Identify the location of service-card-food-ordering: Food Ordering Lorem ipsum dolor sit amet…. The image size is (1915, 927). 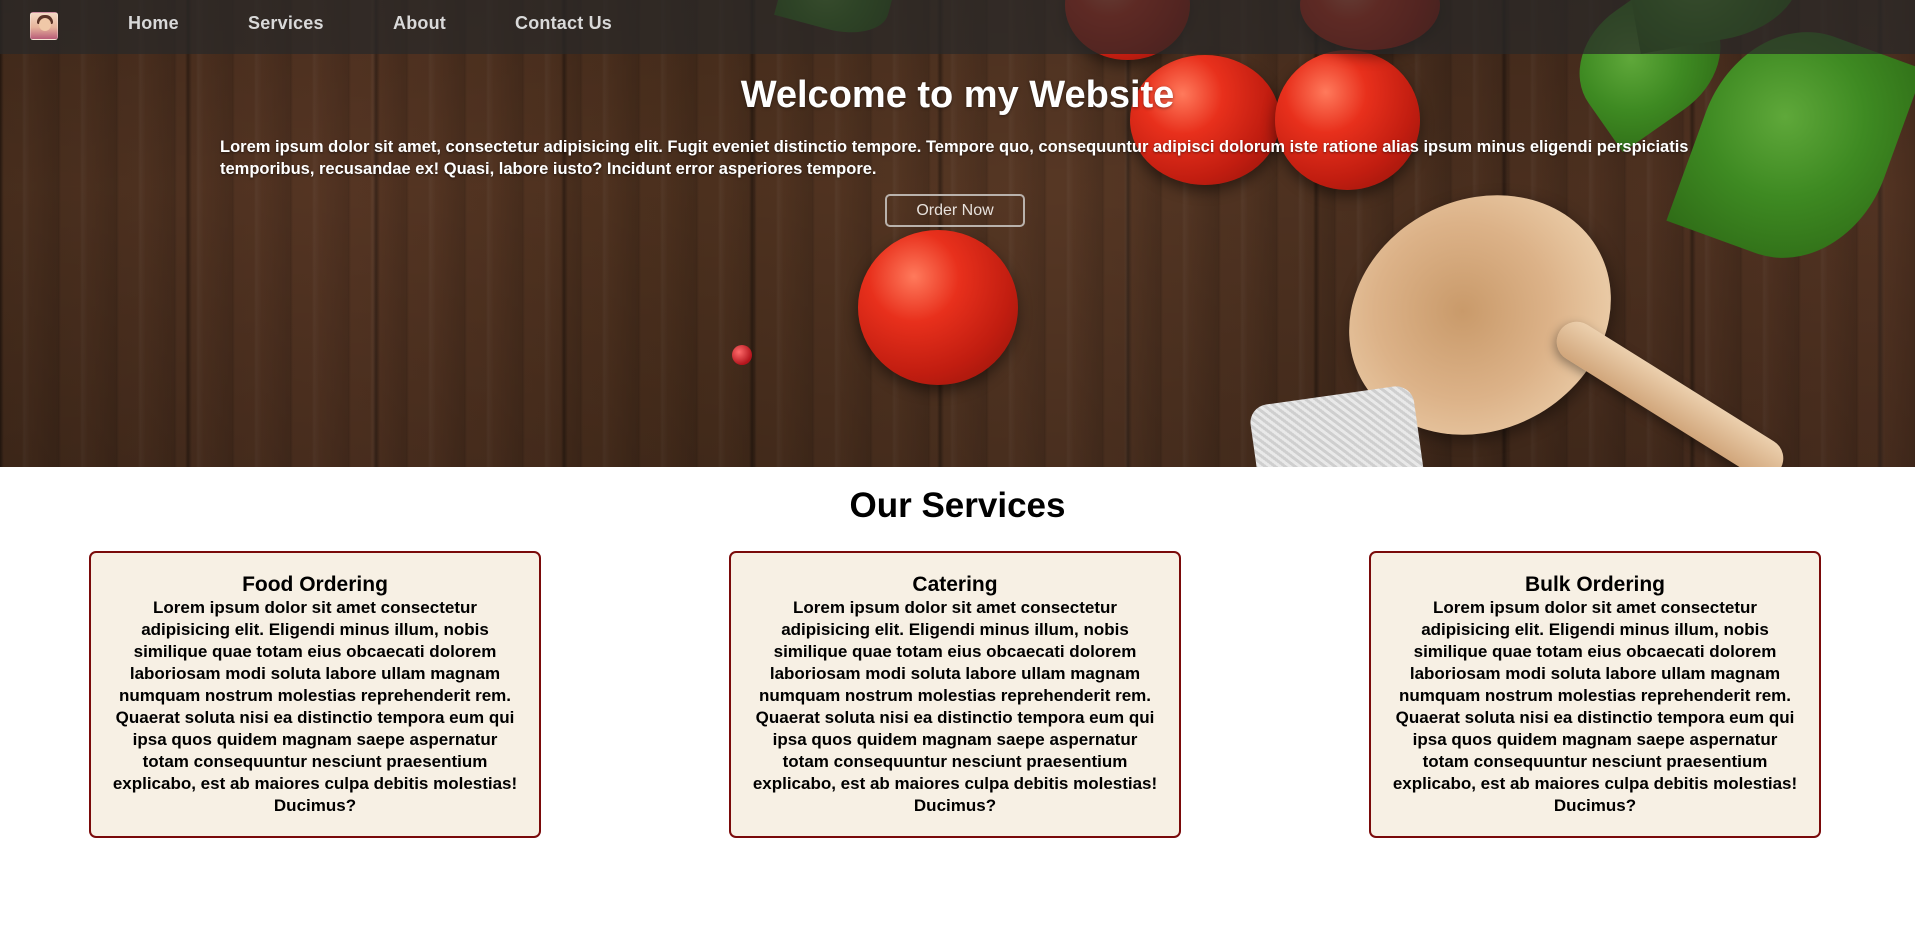
(315, 694).